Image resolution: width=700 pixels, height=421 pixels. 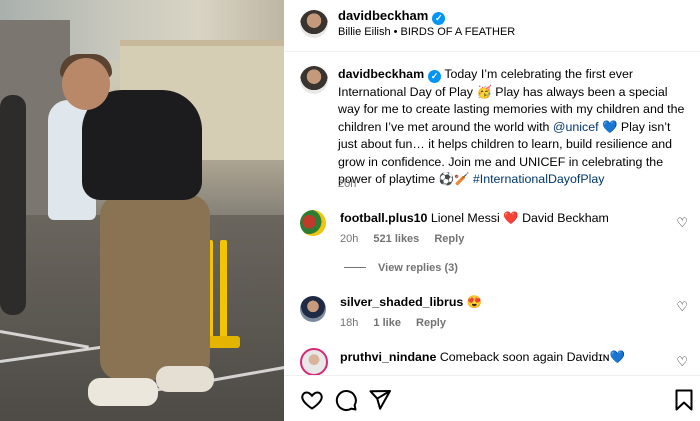 What do you see at coordinates (142, 145) in the screenshot?
I see `player-torso` at bounding box center [142, 145].